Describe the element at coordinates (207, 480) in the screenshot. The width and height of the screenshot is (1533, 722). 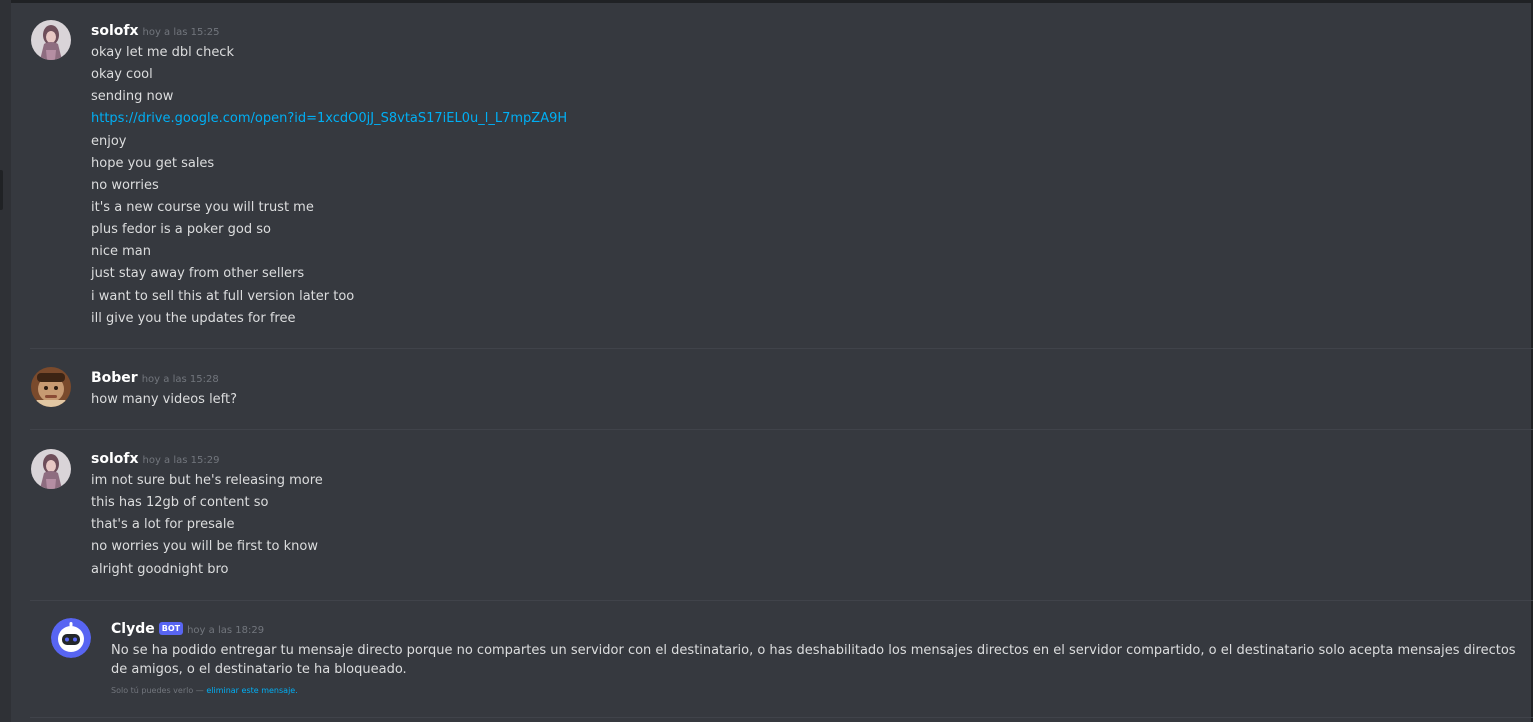
I see `message-line: im not sure but he's releasing more` at that location.